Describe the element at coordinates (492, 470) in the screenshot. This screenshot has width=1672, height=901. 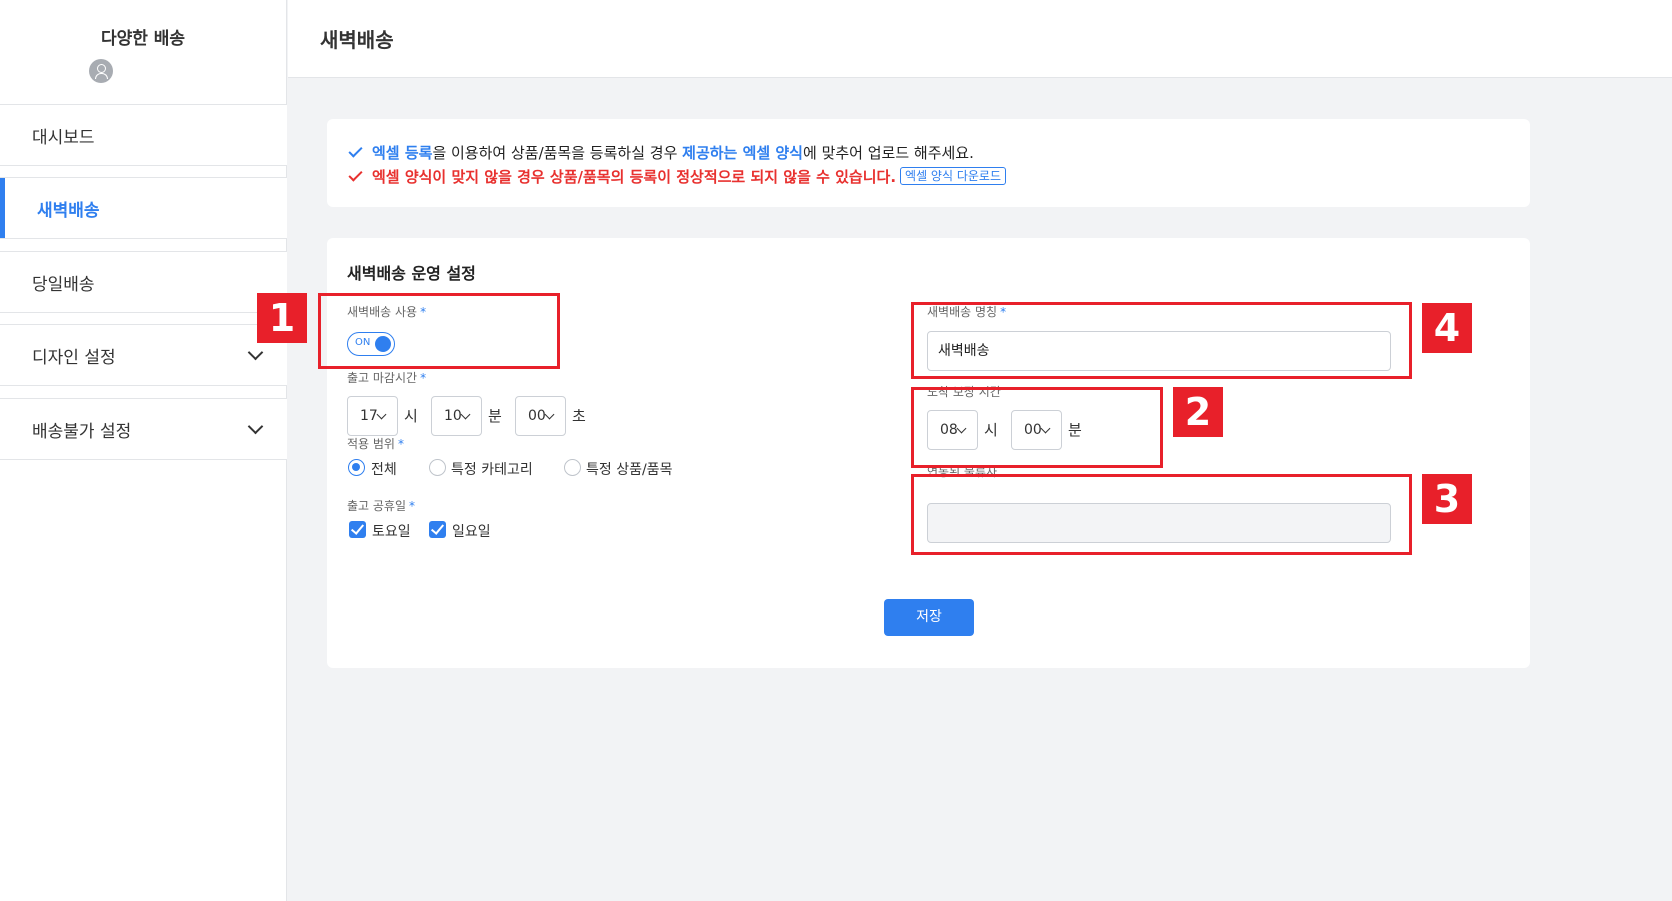
I see `scope-option-label: 특정 카테고리` at that location.